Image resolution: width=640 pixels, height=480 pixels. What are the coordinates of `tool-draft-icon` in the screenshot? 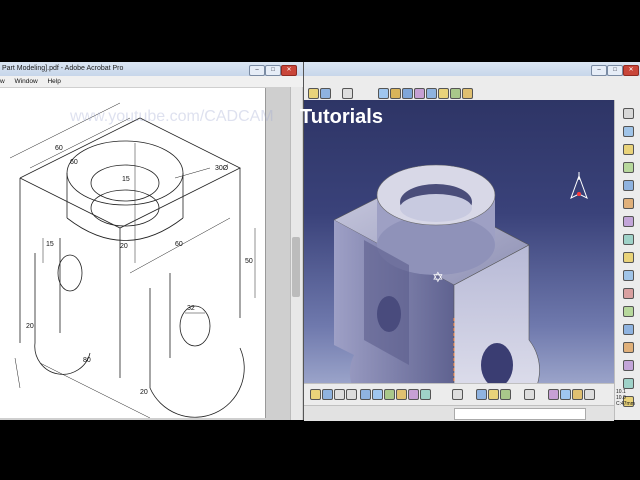 It's located at (628, 257).